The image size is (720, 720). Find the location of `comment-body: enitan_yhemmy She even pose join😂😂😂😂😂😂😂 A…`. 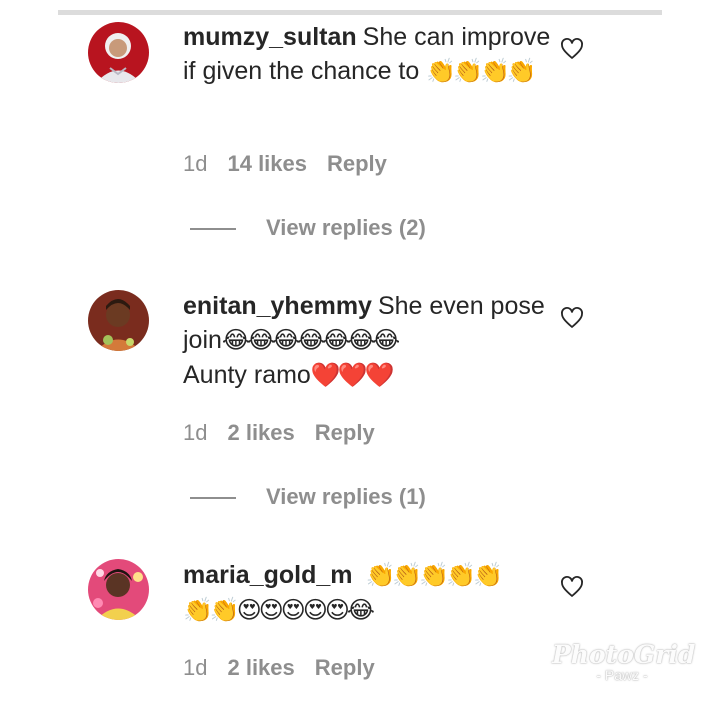

comment-body: enitan_yhemmy She even pose join😂😂😂😂😂😂😂 A… is located at coordinates (368, 341).